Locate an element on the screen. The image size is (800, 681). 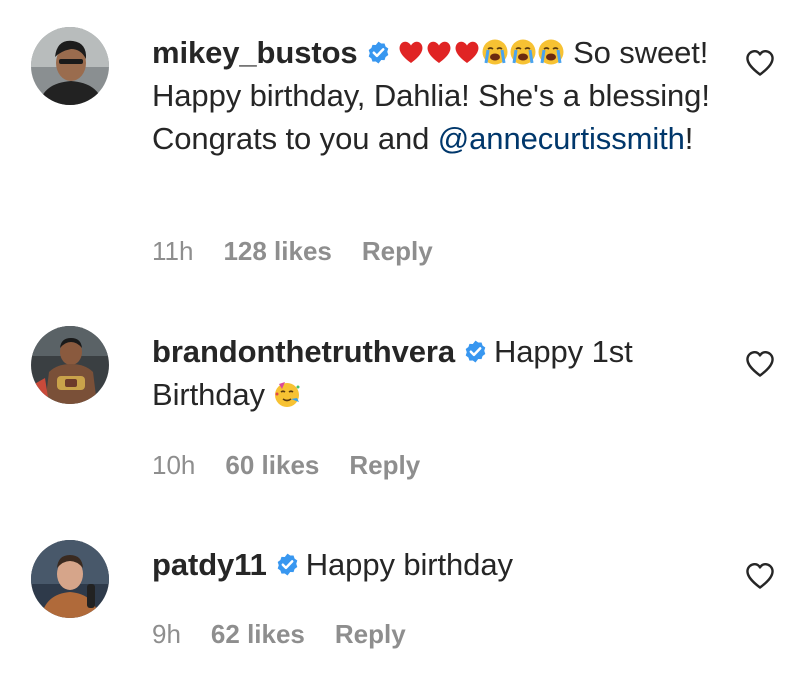
username: mikey_bustos is located at coordinates (255, 52).